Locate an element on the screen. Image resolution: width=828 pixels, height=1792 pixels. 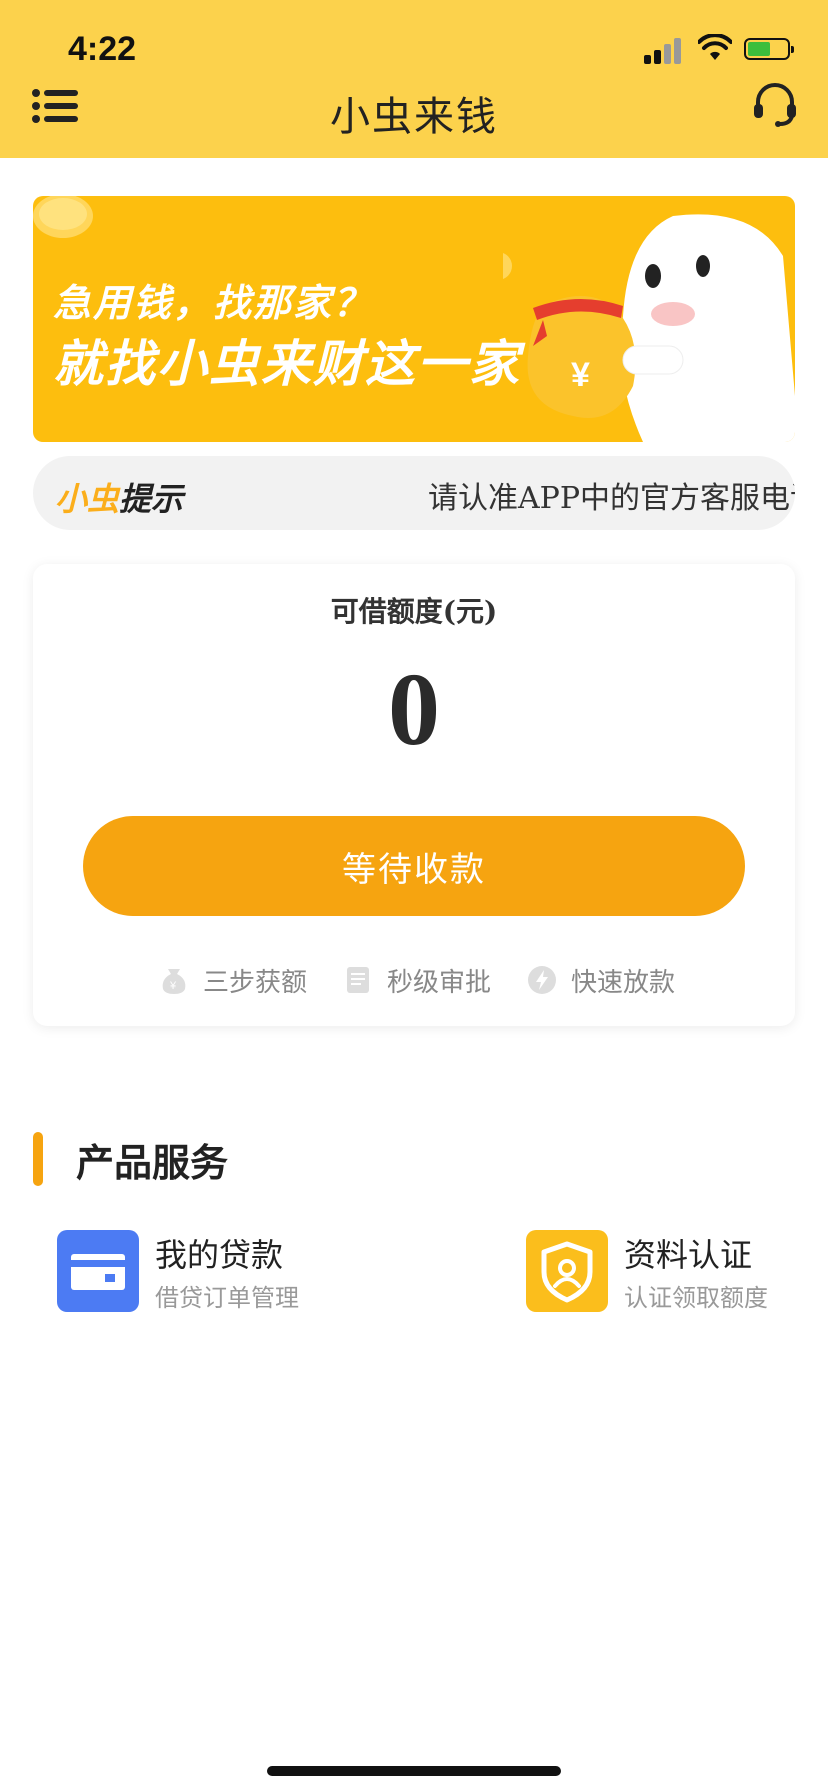
notice-bar: 小虫提示 请认准APP中的官方客服电话 is located at coordinates (414, 493).